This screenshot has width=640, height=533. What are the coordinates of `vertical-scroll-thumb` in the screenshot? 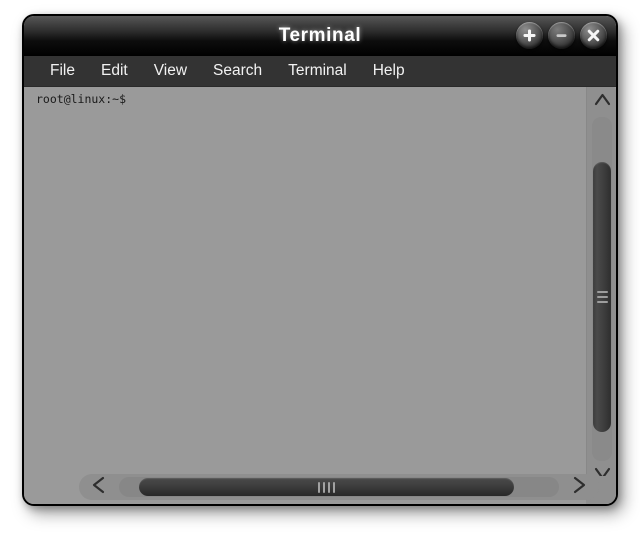 It's located at (602, 297).